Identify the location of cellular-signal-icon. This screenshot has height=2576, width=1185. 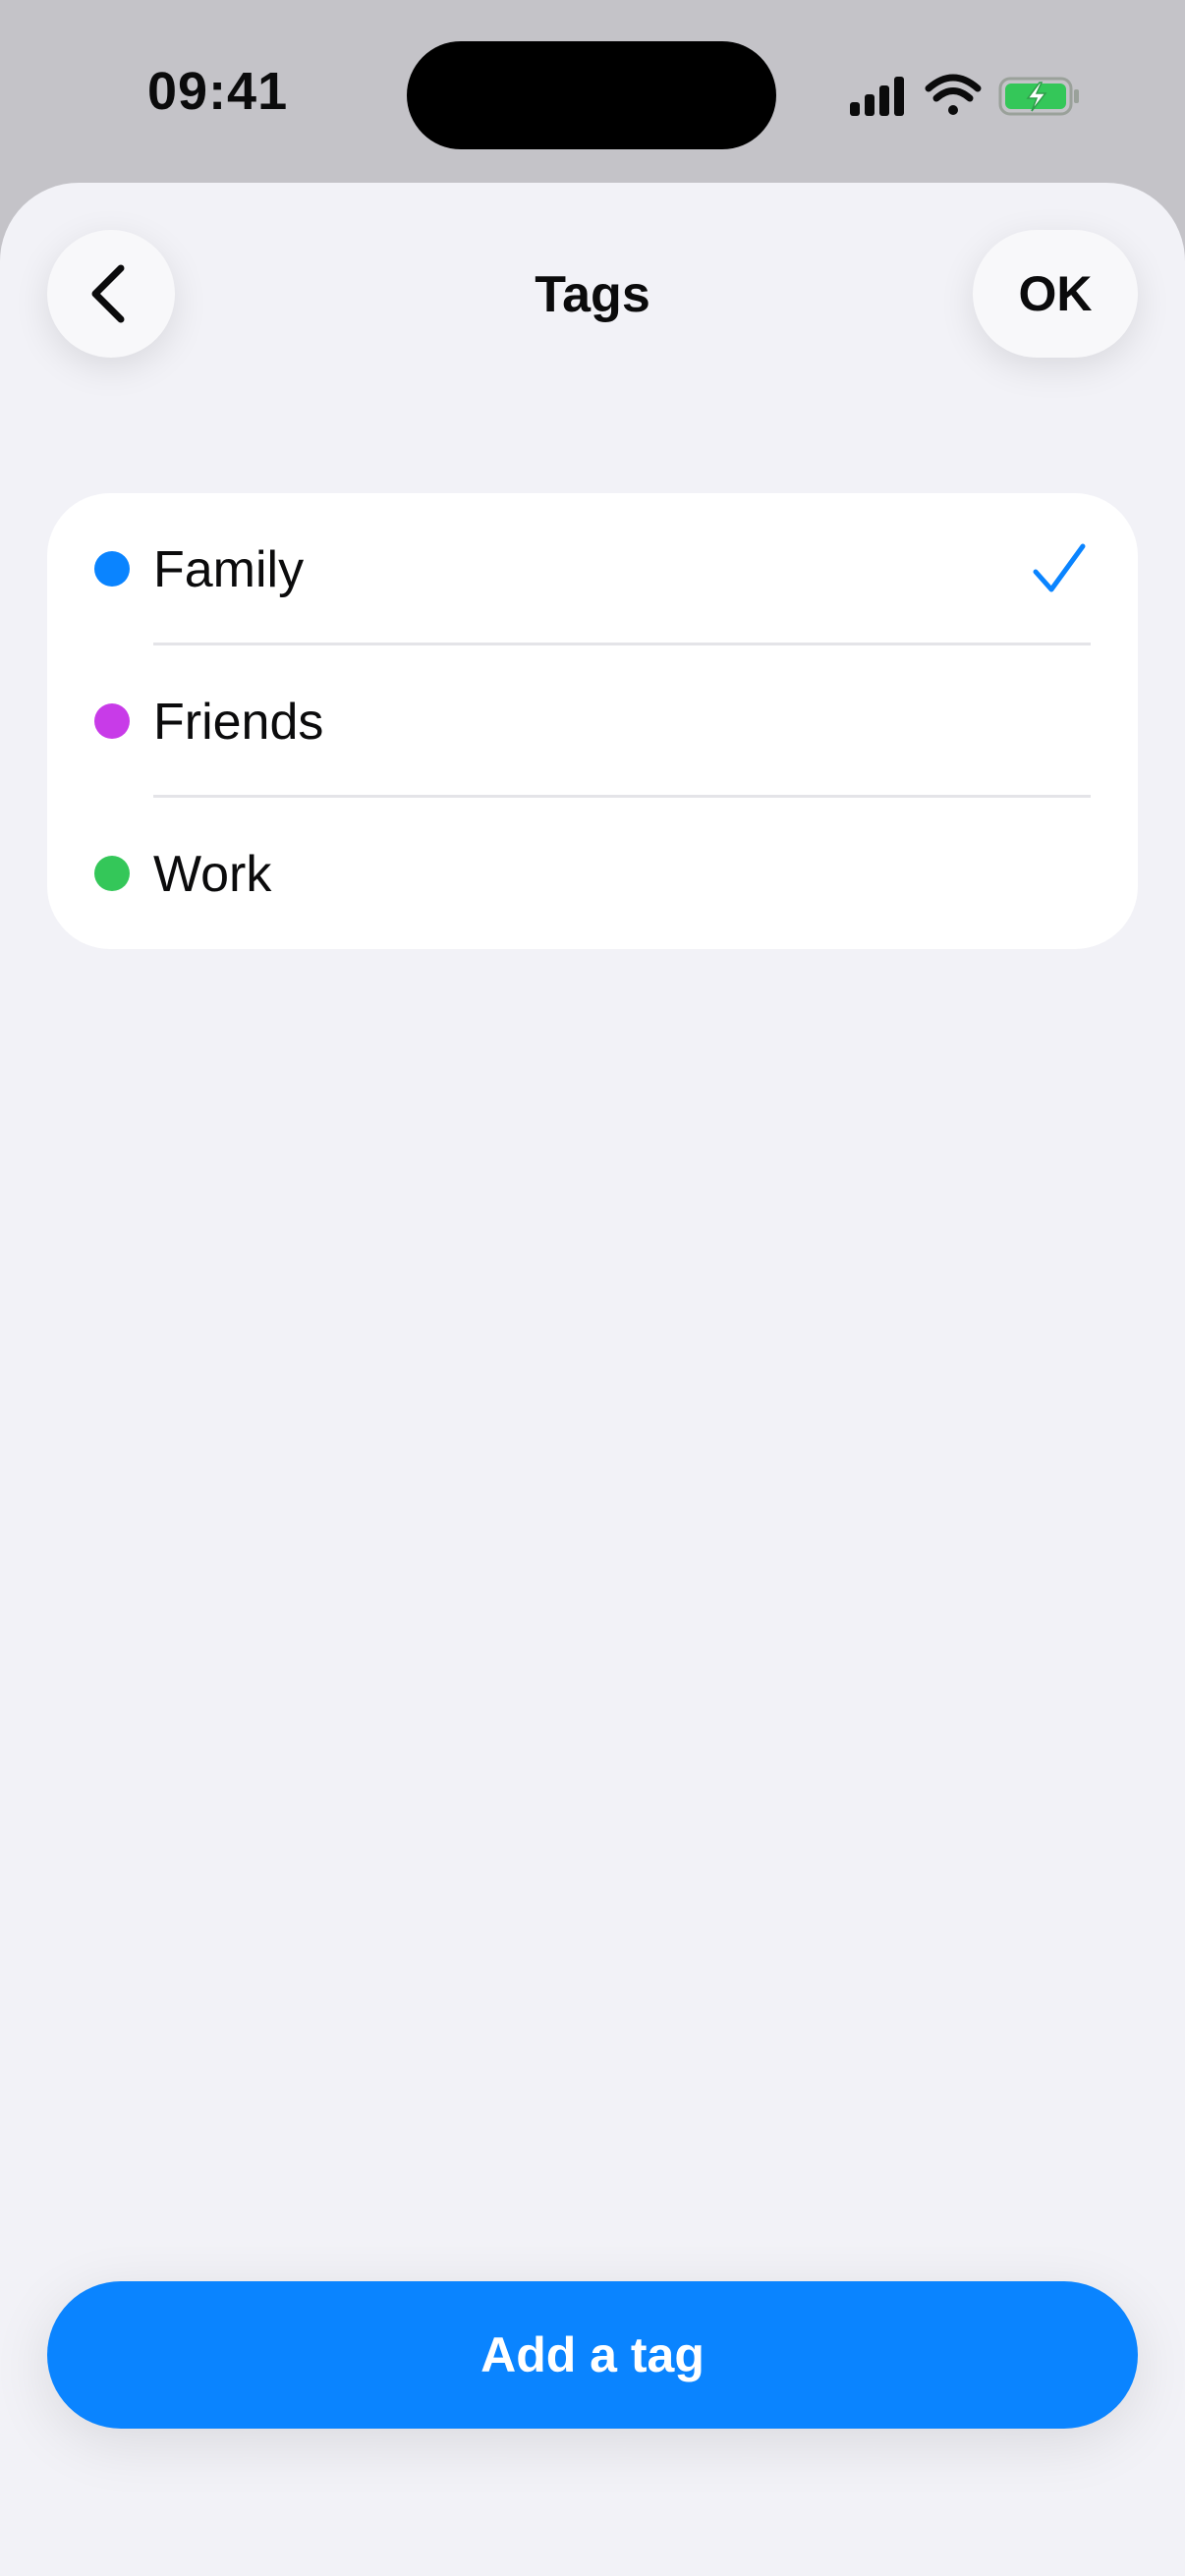
(877, 96).